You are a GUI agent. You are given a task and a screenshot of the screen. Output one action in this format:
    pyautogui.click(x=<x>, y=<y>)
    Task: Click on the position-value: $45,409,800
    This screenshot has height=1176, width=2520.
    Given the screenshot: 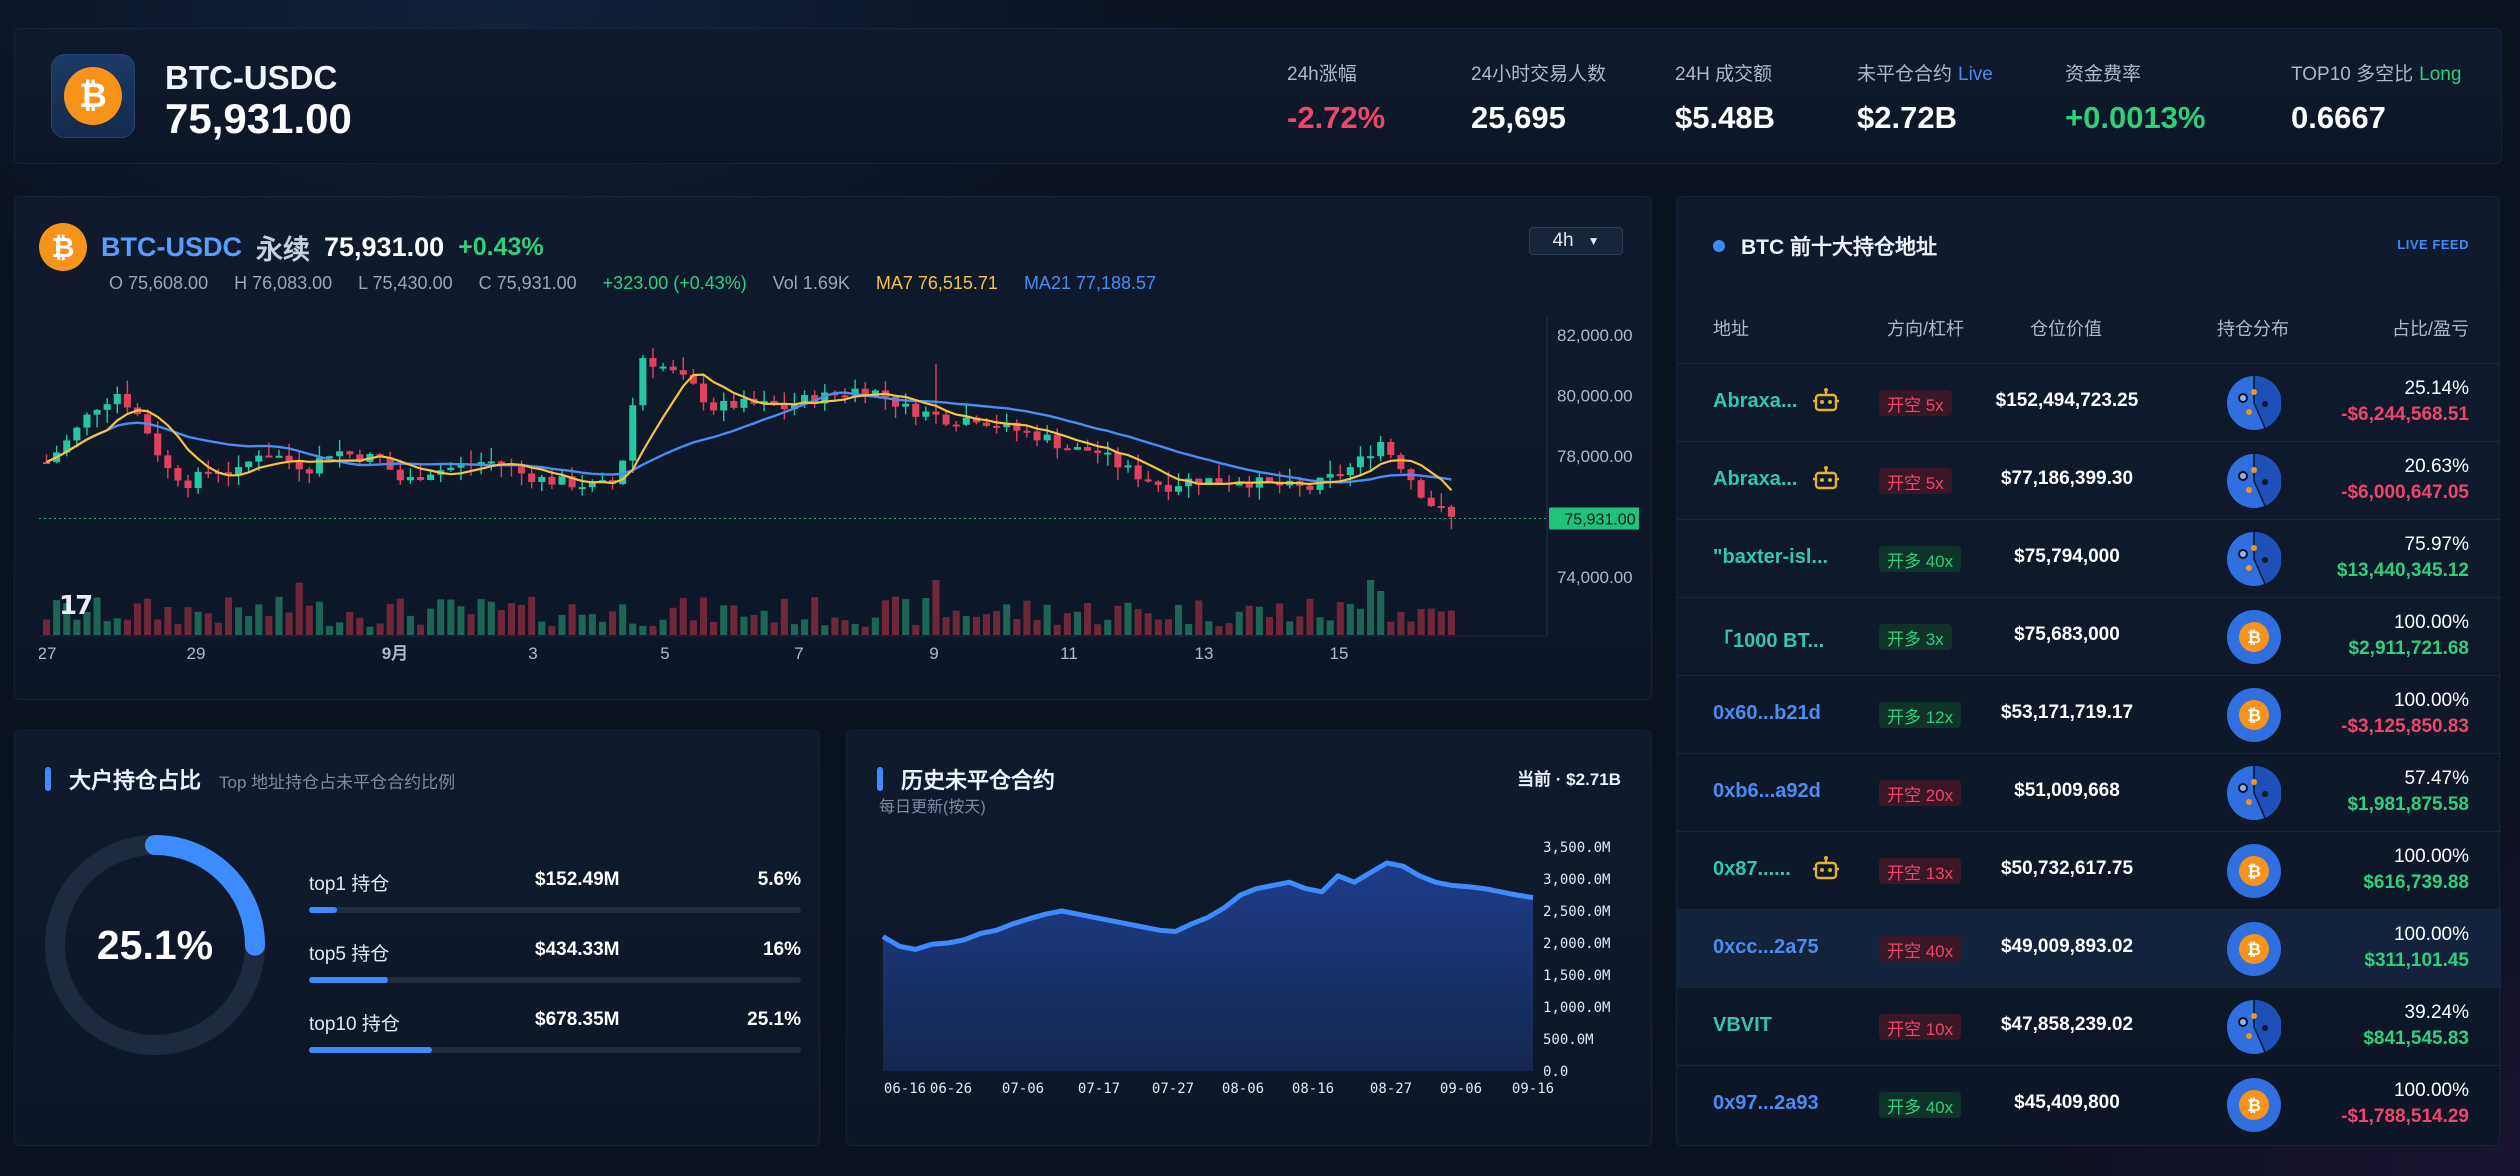 What is the action you would take?
    pyautogui.click(x=2067, y=1102)
    